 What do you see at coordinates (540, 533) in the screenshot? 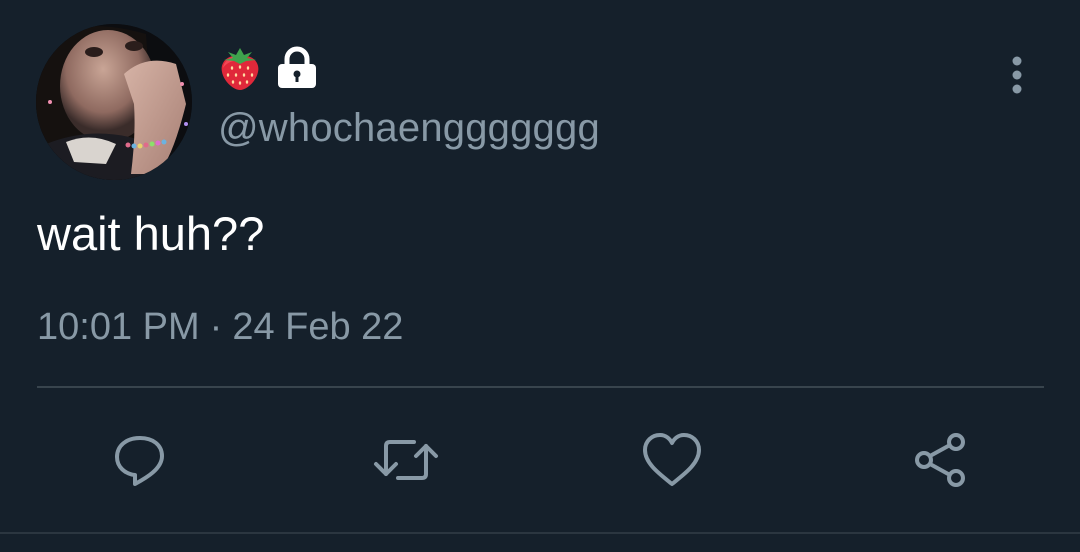
I see `bottom-divider` at bounding box center [540, 533].